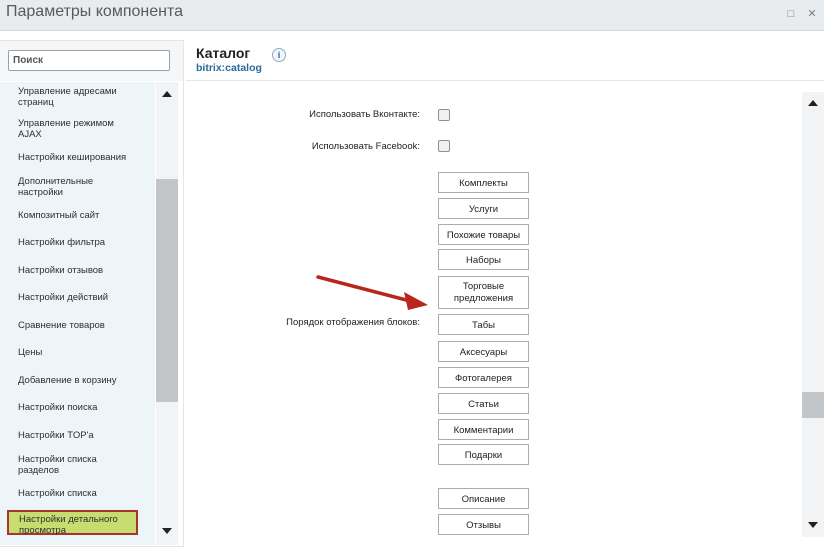 The image size is (824, 554). Describe the element at coordinates (813, 103) in the screenshot. I see `main-scroll-up-icon` at that location.